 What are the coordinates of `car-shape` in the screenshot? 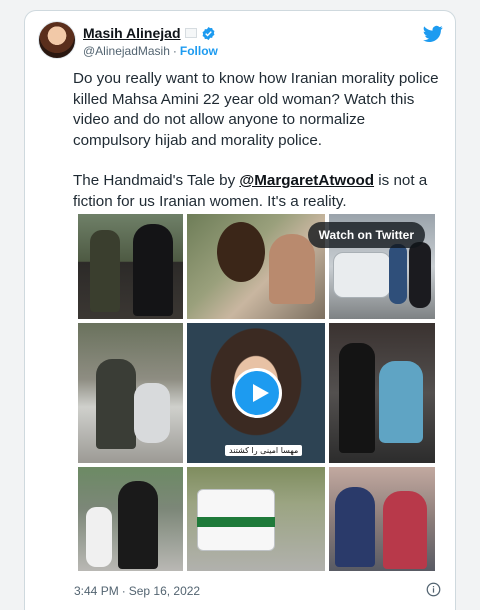 It's located at (362, 275).